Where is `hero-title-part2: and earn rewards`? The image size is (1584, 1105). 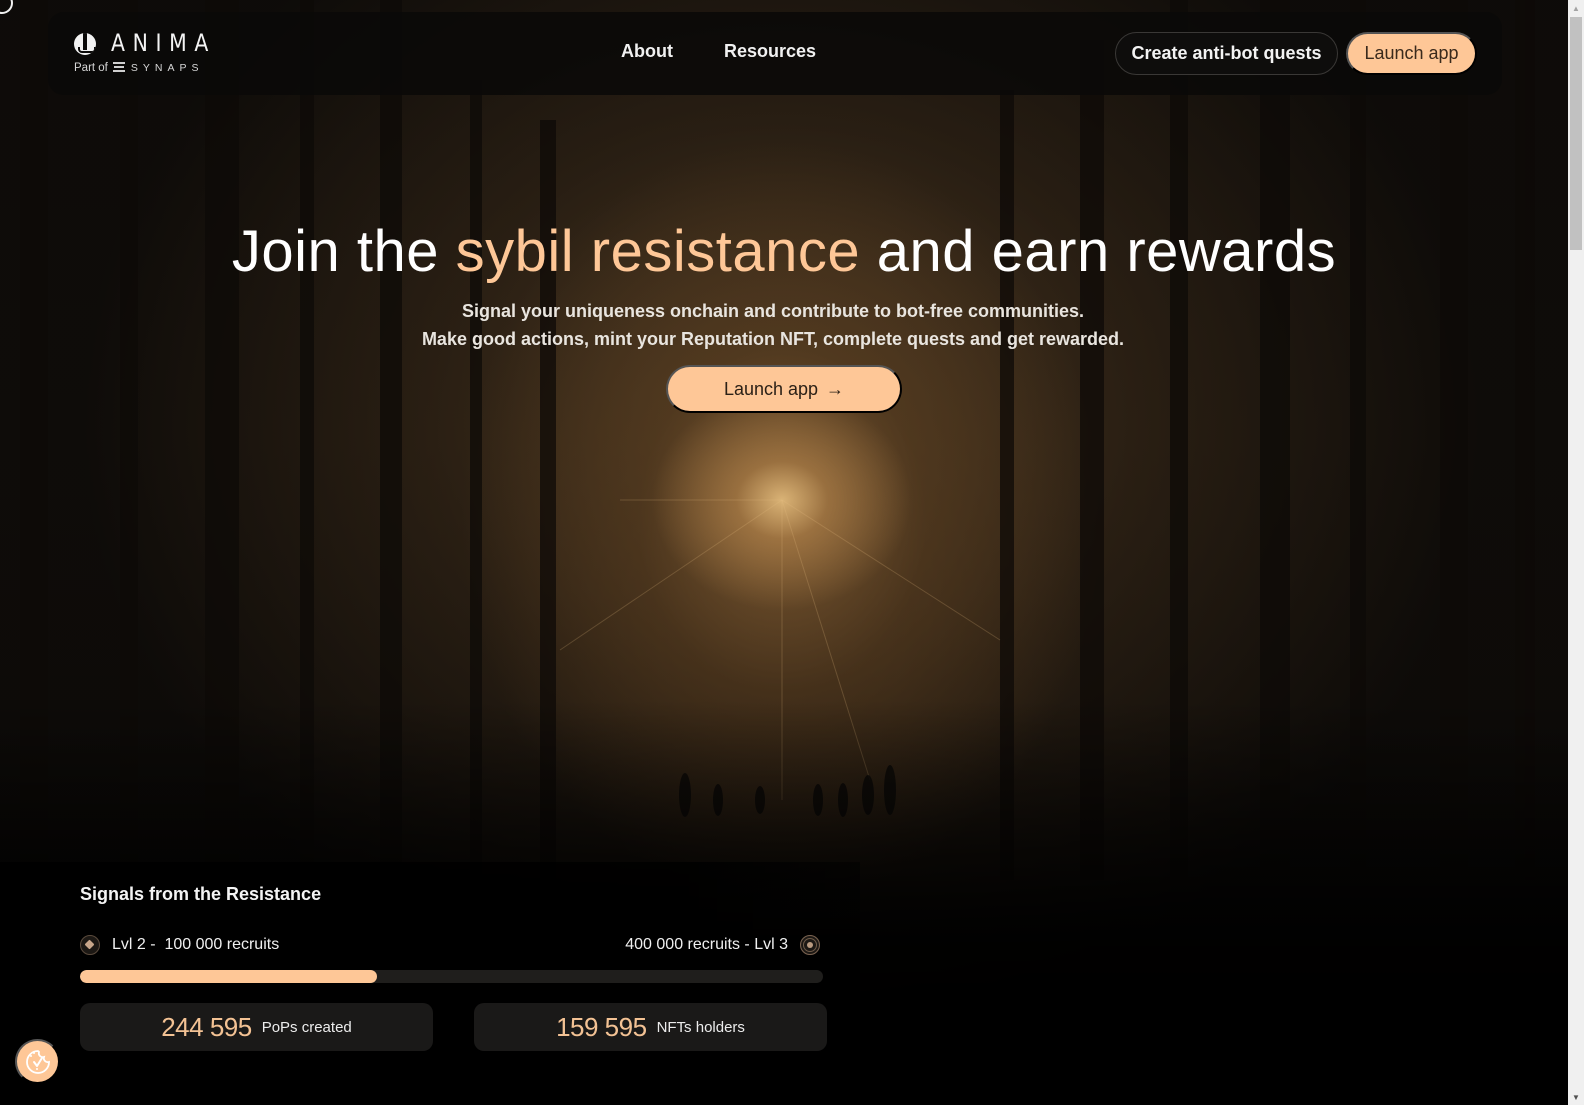
hero-title-part2: and earn rewards is located at coordinates (1098, 251).